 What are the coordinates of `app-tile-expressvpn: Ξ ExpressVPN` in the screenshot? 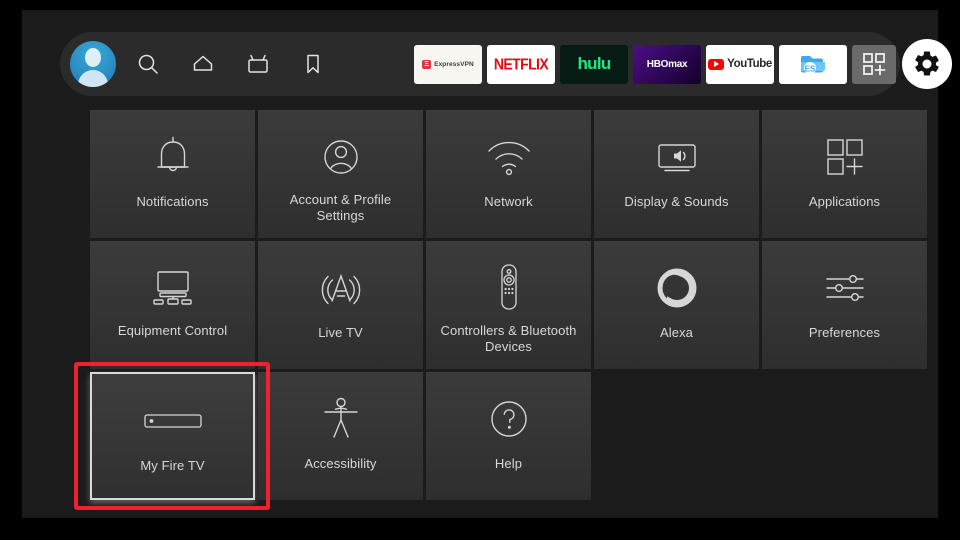 It's located at (448, 64).